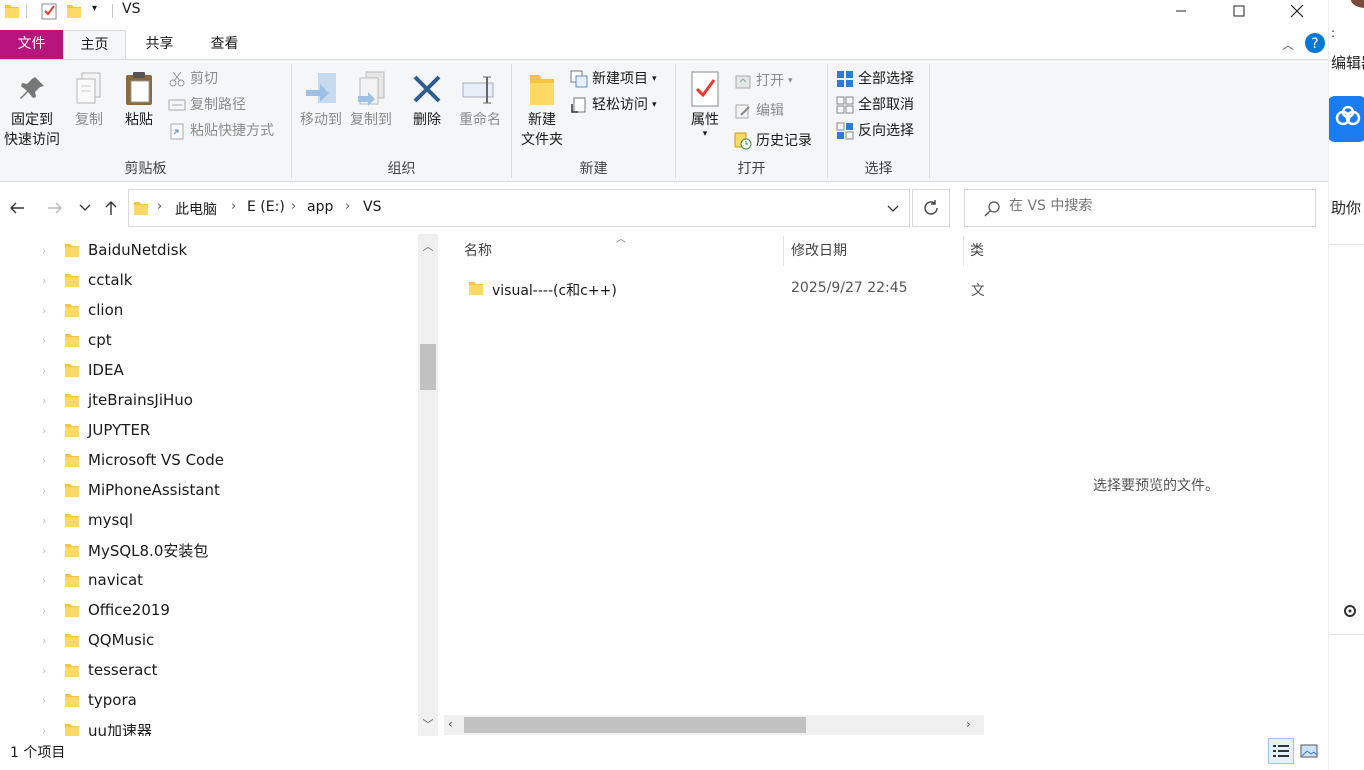 The height and width of the screenshot is (770, 1364). Describe the element at coordinates (209, 640) in the screenshot. I see `sidebar-item-qqmusic: › QQMusic` at that location.